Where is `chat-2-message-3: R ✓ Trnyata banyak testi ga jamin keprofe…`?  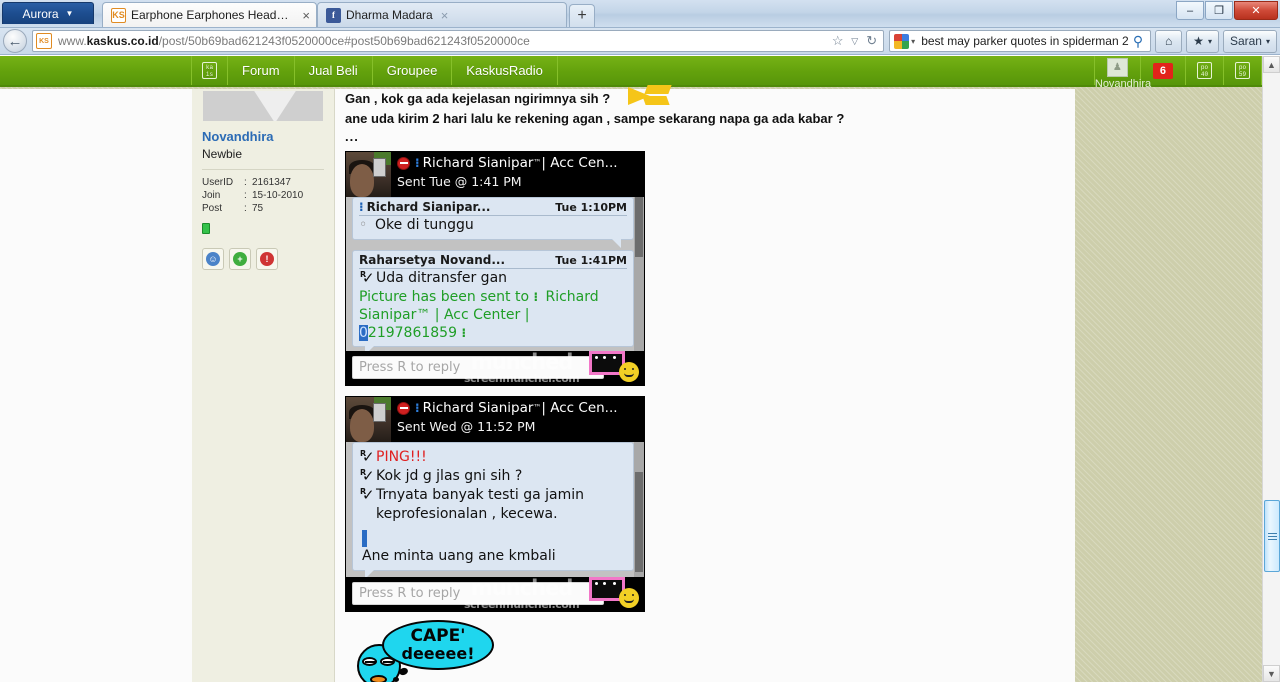
chat-2-message-3: R ✓ Trnyata banyak testi ga jamin keprofe… is located at coordinates (493, 505).